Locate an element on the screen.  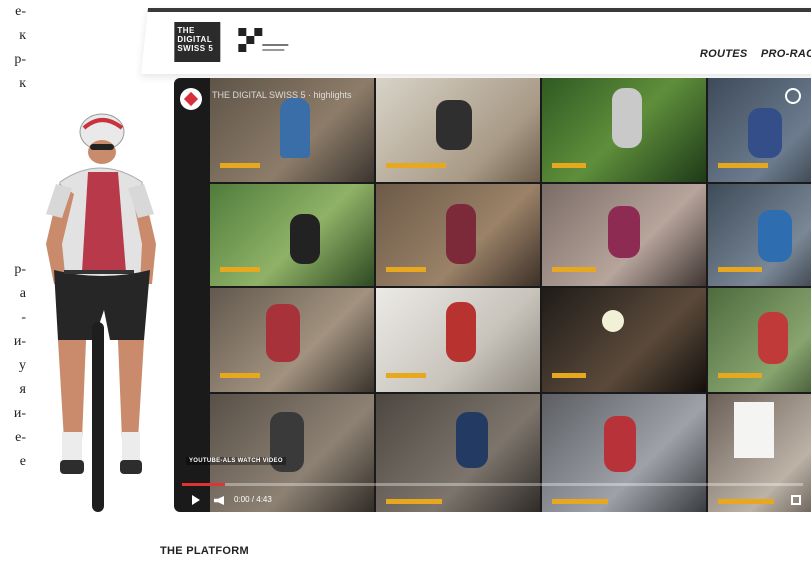
video-time: 0:00 / 4:43 is located at coordinates (253, 499).